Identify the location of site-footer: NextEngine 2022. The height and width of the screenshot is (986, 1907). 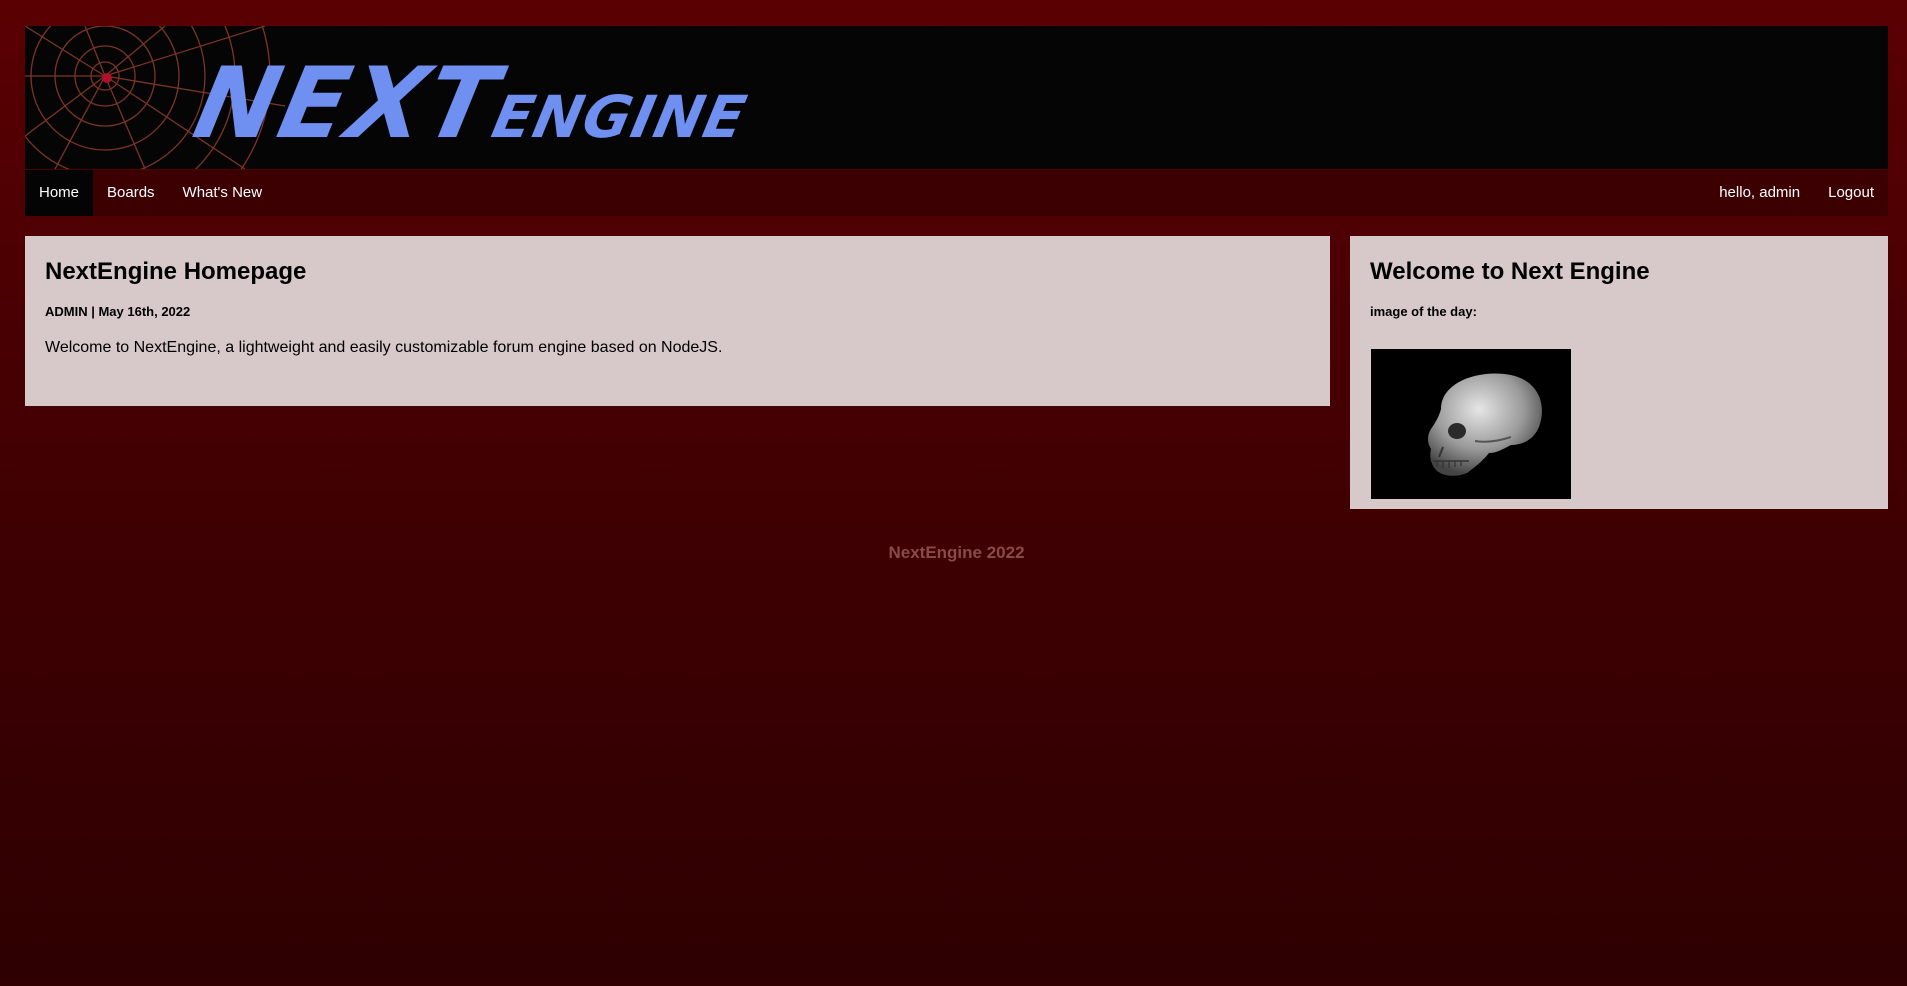
(956, 552).